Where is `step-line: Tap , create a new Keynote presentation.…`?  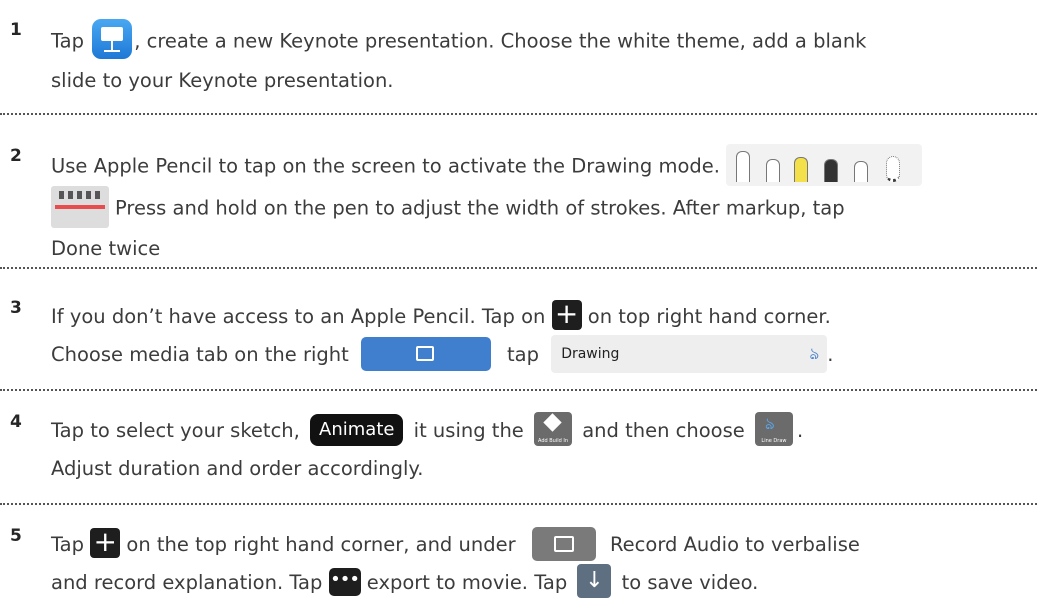 step-line: Tap , create a new Keynote presentation.… is located at coordinates (534, 40).